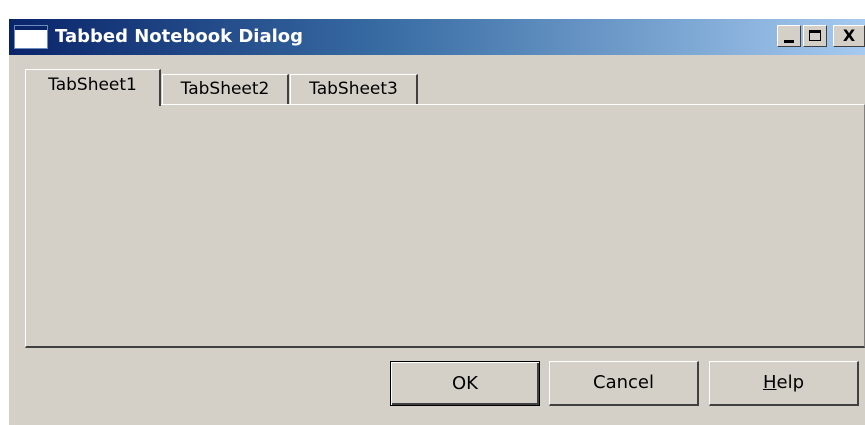 The height and width of the screenshot is (425, 865). I want to click on window-app-icon, so click(31, 37).